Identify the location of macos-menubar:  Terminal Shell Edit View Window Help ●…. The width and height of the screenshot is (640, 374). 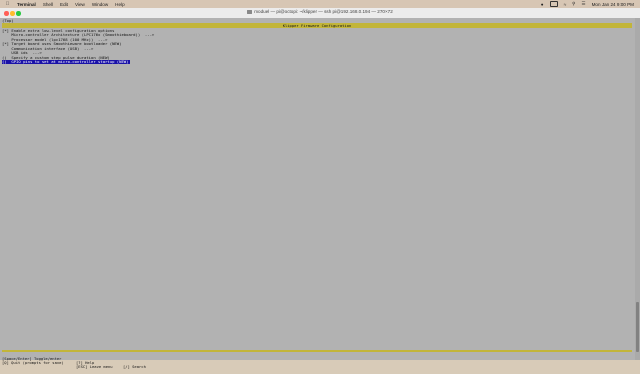
(320, 4).